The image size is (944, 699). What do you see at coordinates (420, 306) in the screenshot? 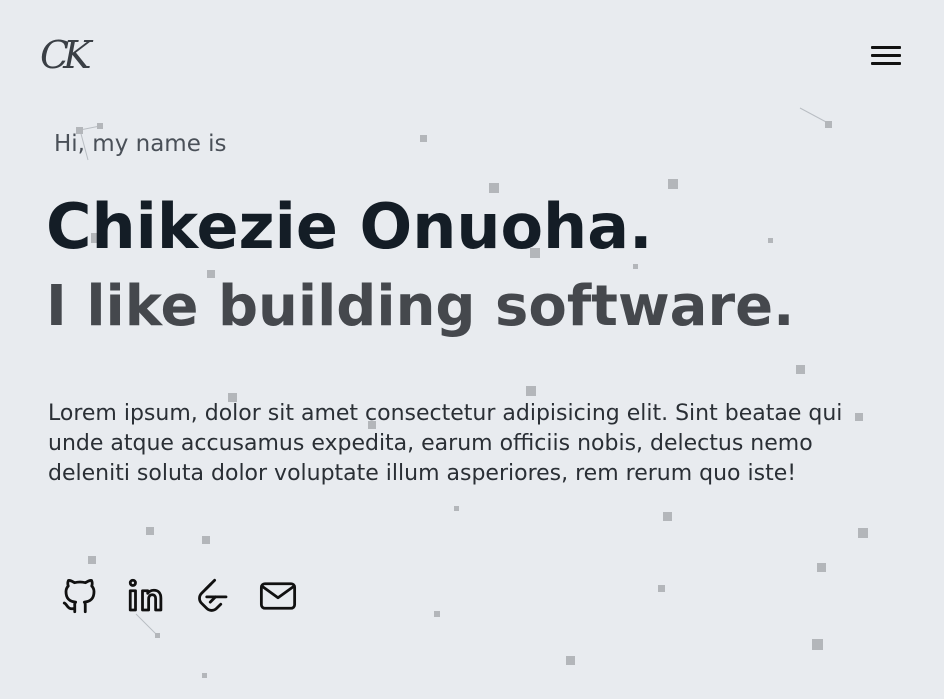
I see `hero-tagline: I like building software.` at bounding box center [420, 306].